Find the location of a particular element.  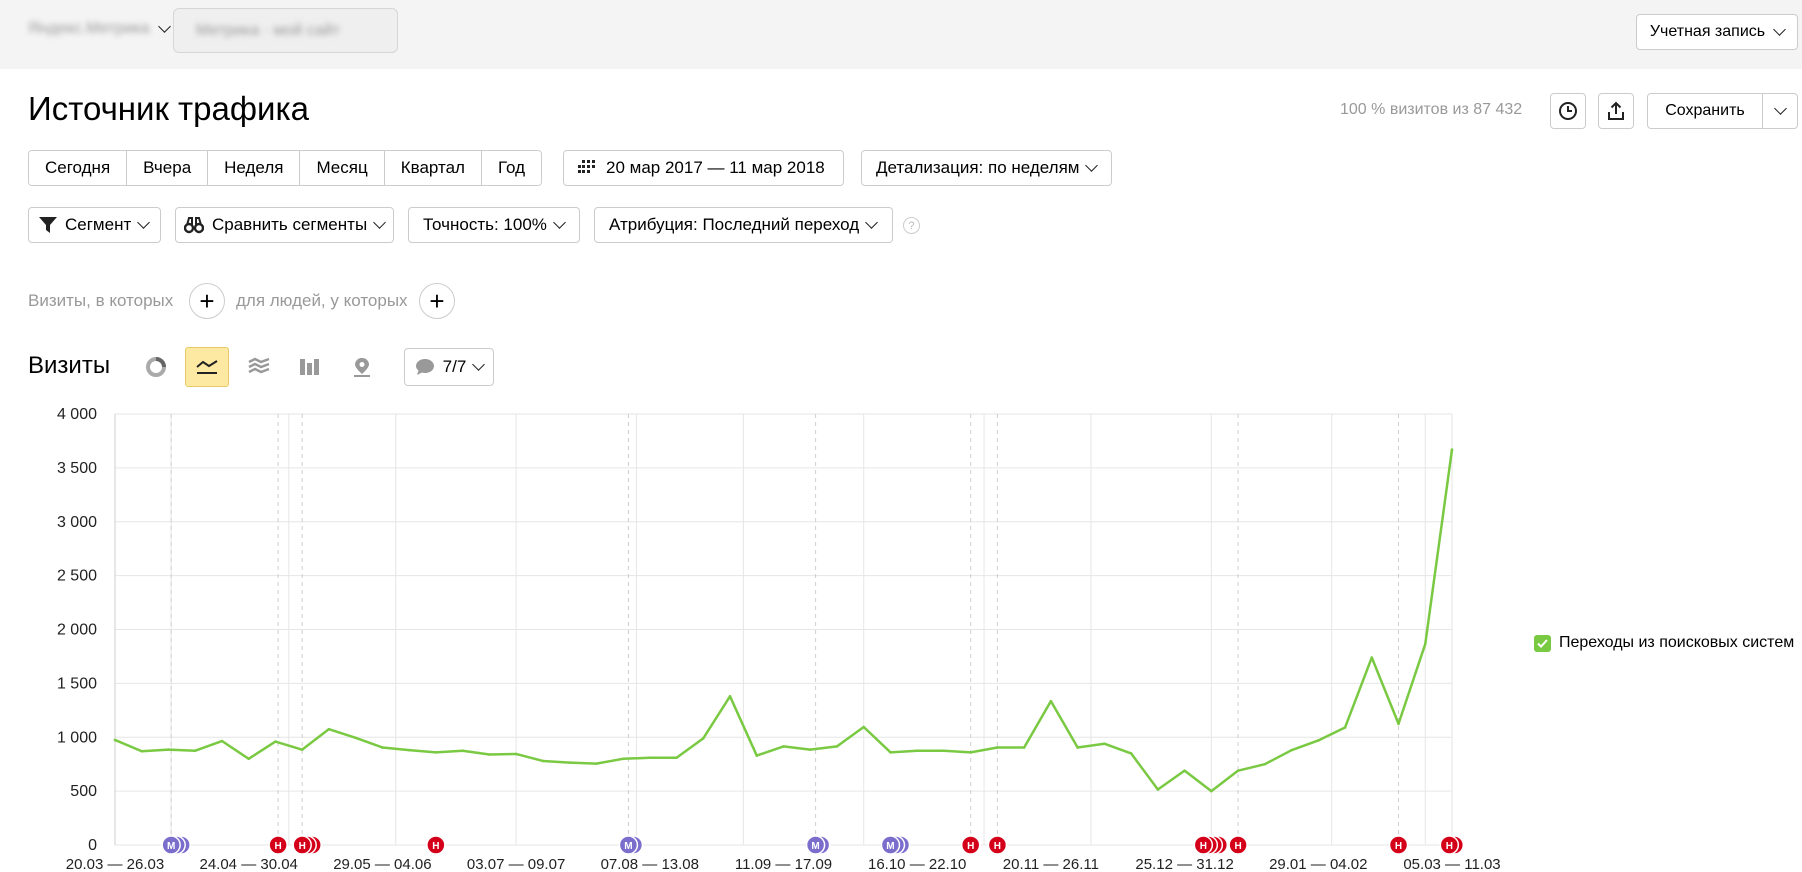

date-range-button: 20 мар 2017 — 11 мар 2018 is located at coordinates (703, 168).